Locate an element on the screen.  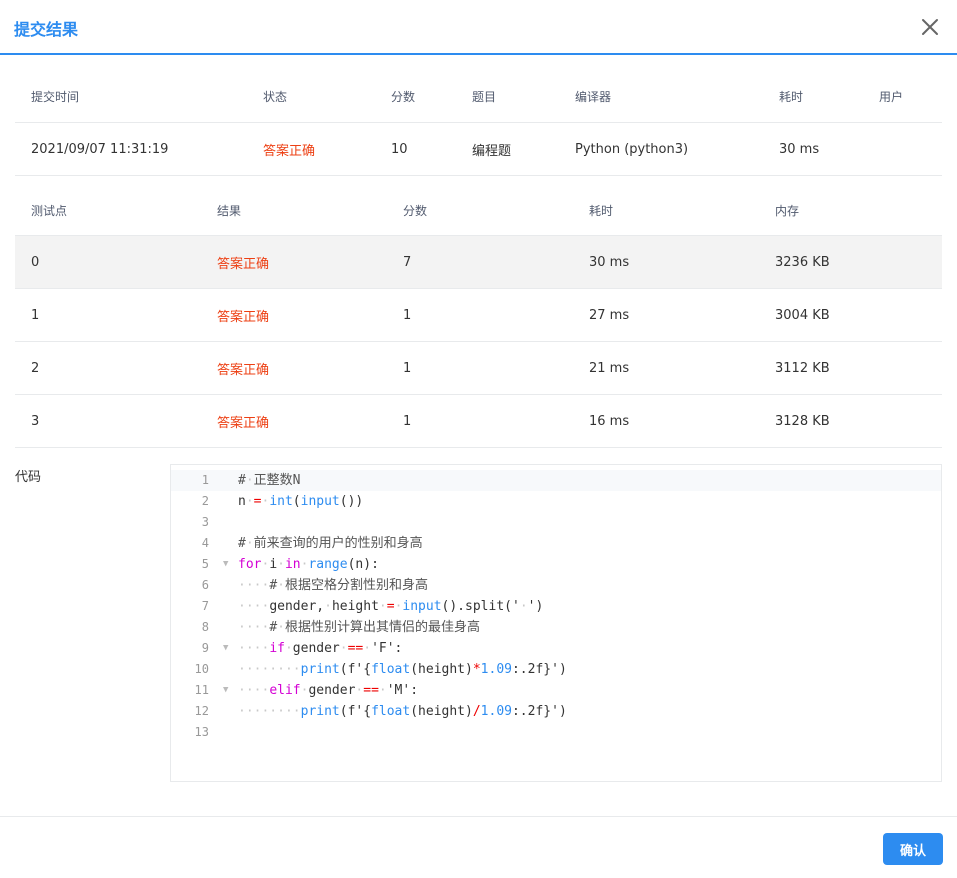
code-text: ····#·根据空格分割性别和身高 is located at coordinates (333, 585).